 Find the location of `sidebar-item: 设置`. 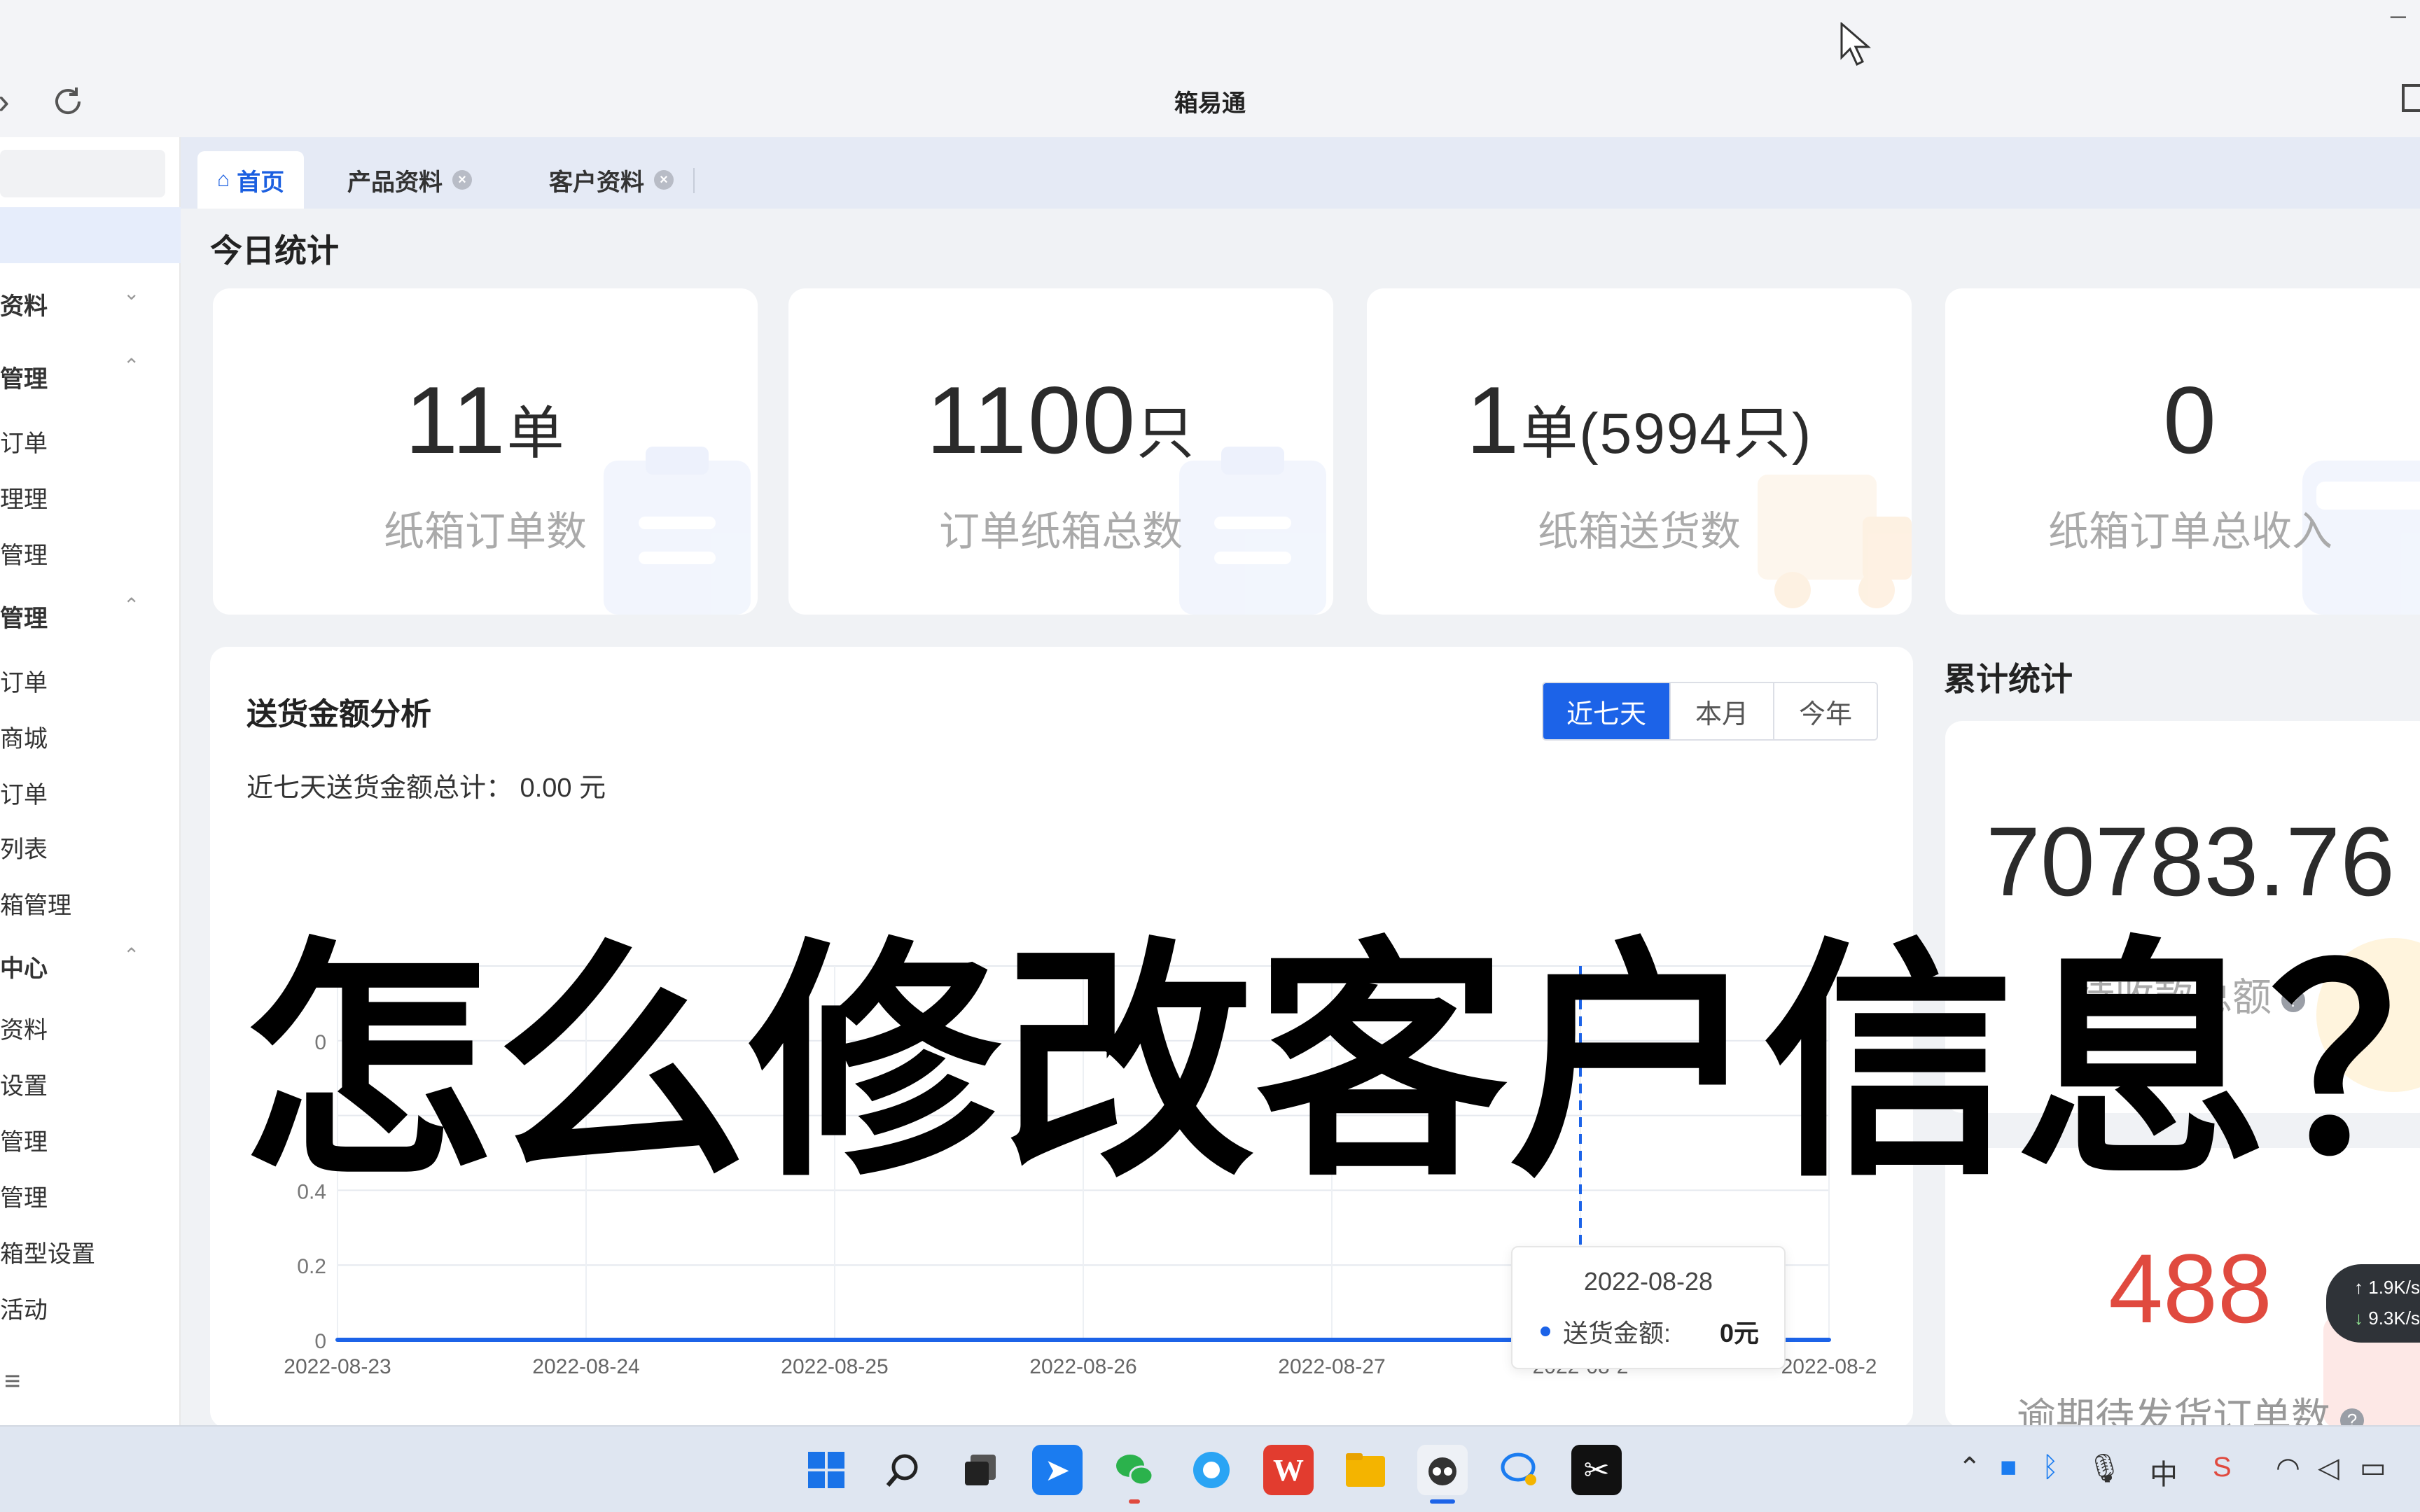

sidebar-item: 设置 is located at coordinates (24, 1084).